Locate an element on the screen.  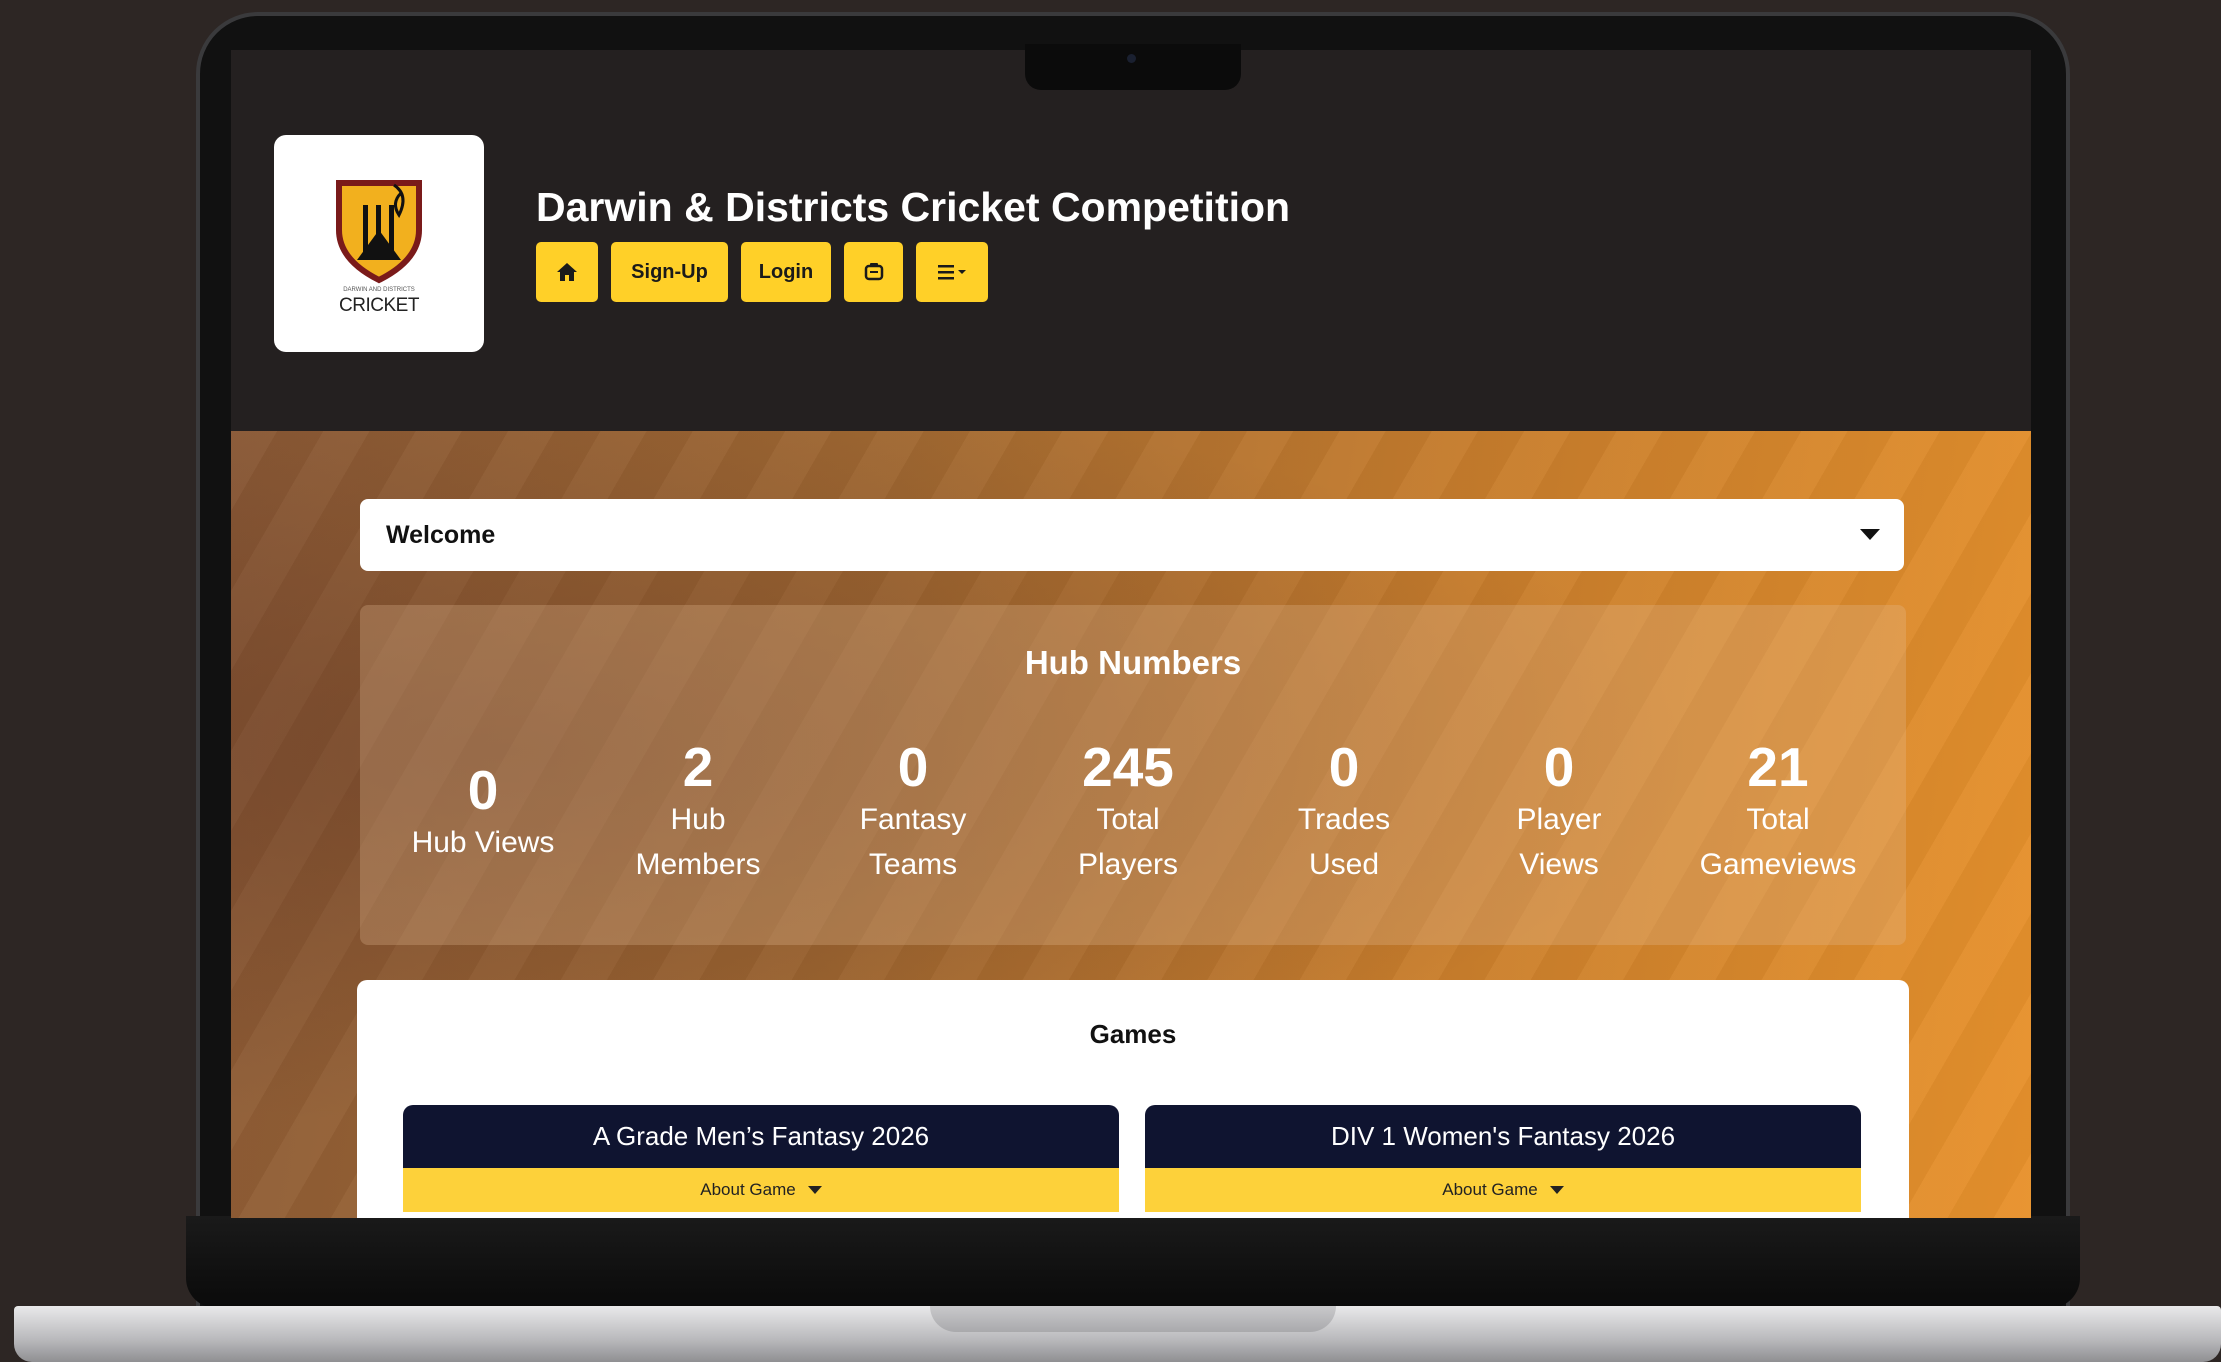
nav-bar: Sign-Up Login is located at coordinates (762, 272).